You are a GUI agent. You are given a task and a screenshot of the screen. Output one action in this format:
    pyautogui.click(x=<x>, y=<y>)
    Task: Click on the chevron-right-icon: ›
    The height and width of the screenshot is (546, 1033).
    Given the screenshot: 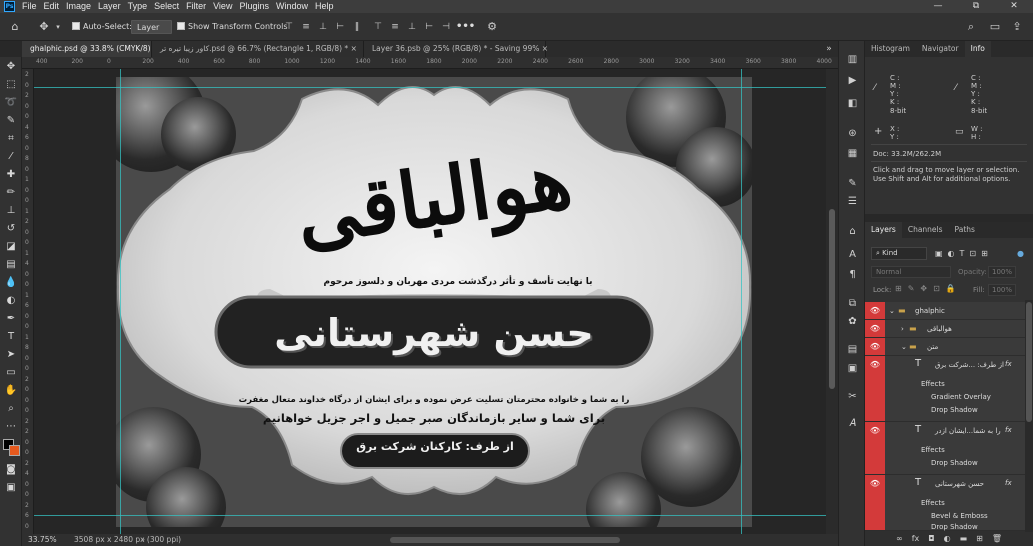 What is the action you would take?
    pyautogui.click(x=902, y=329)
    